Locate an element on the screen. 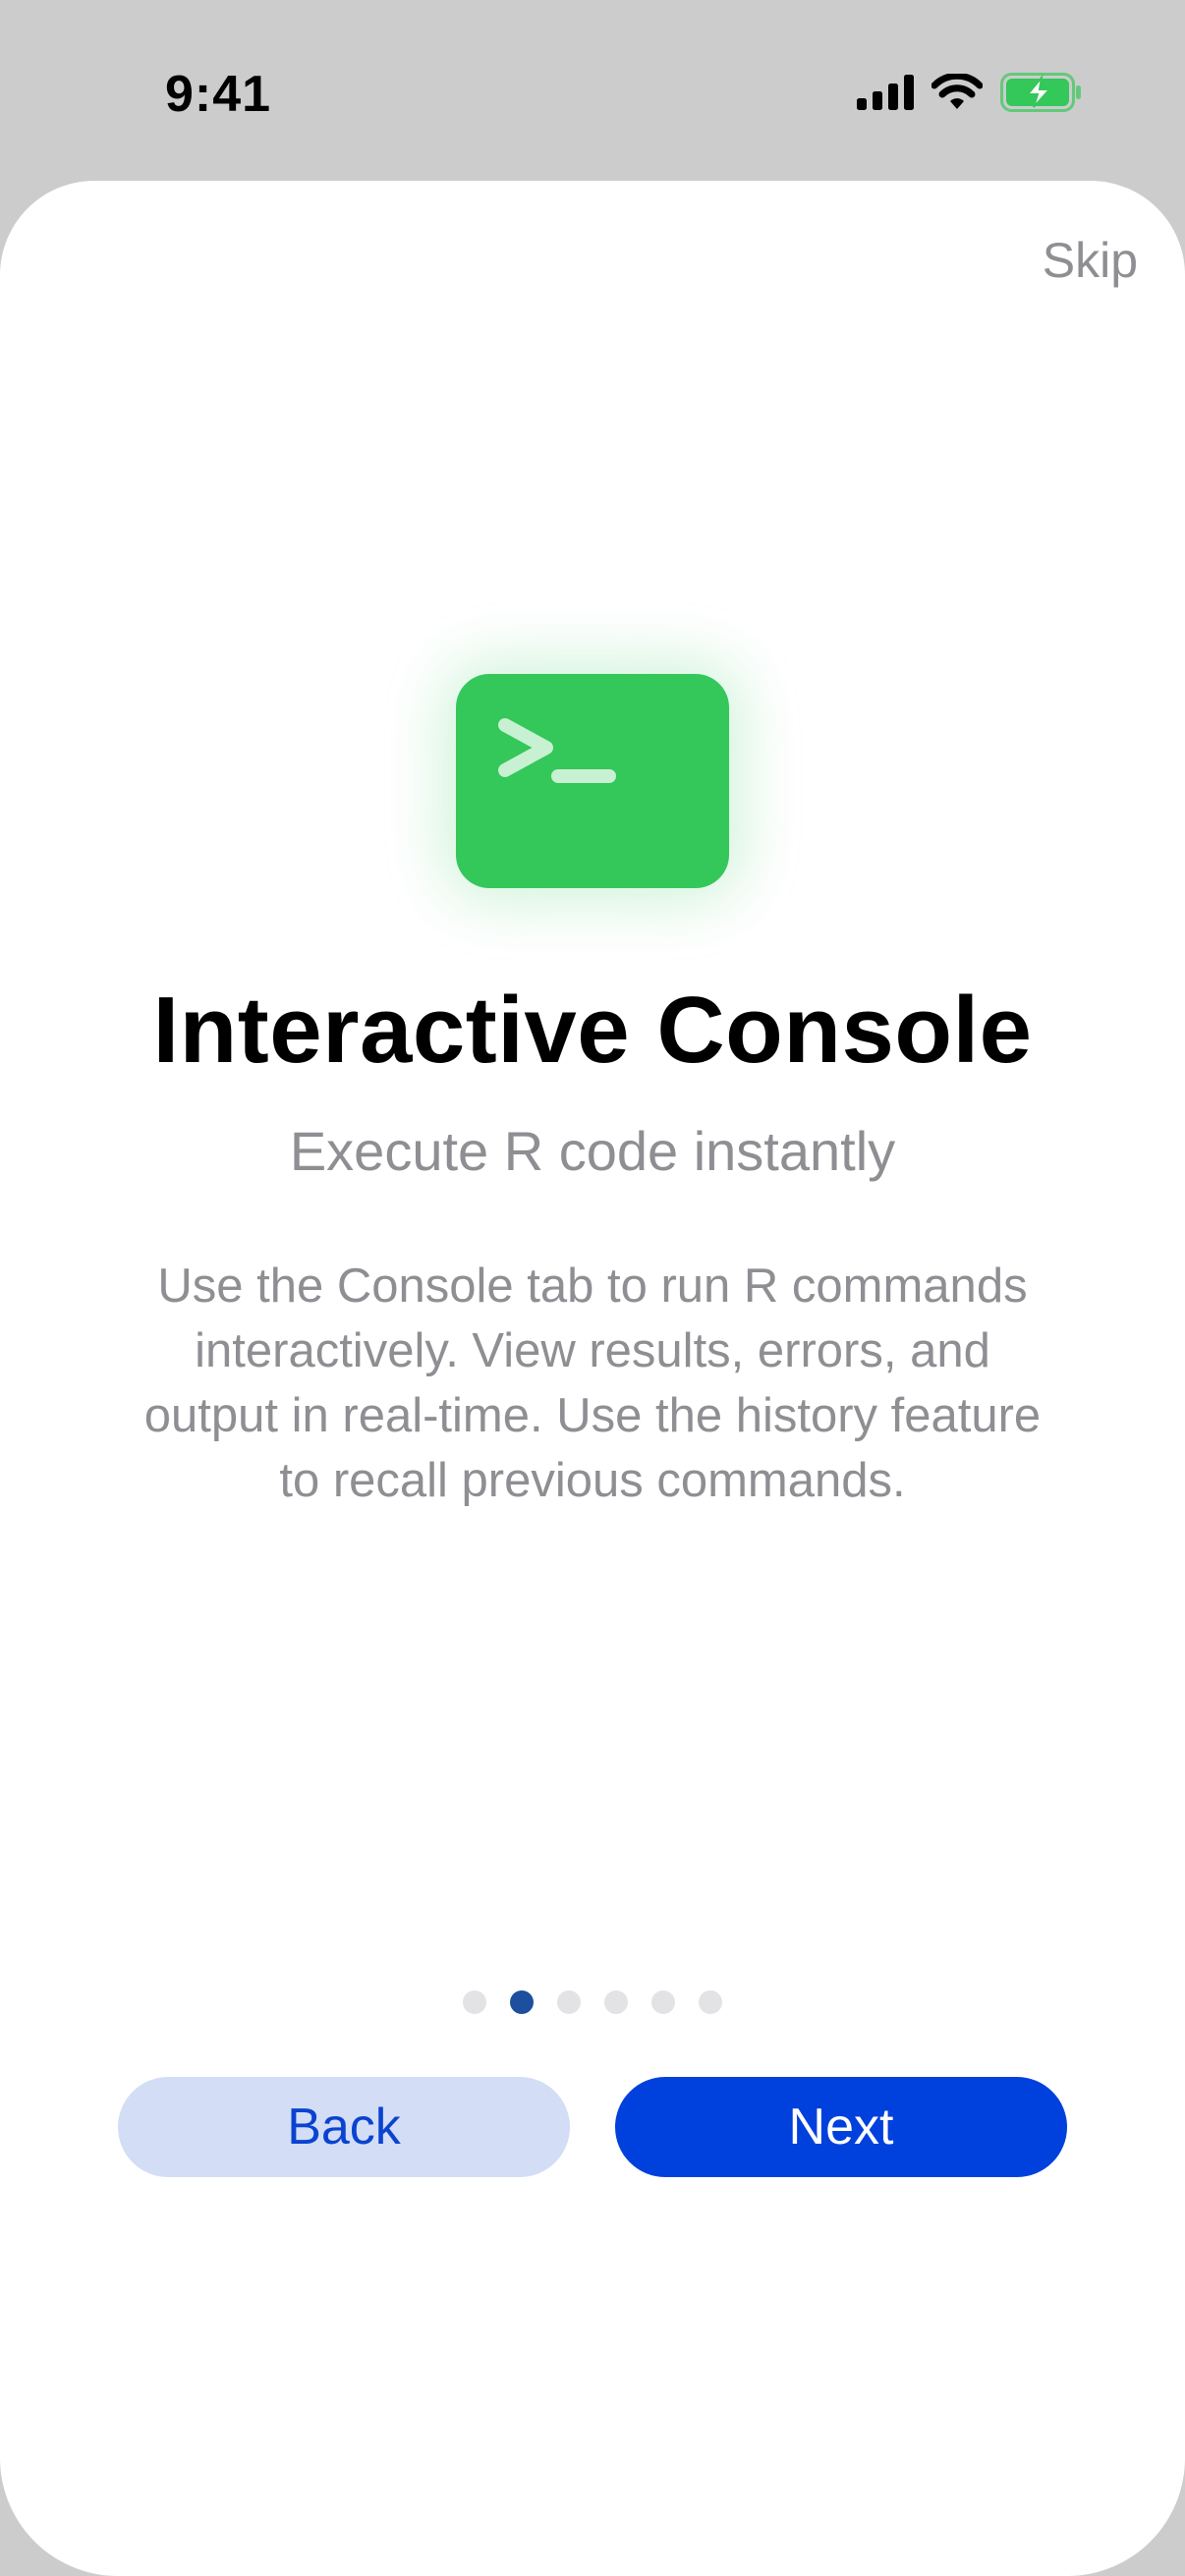  page-subtitle: Execute R code instantly is located at coordinates (592, 1151).